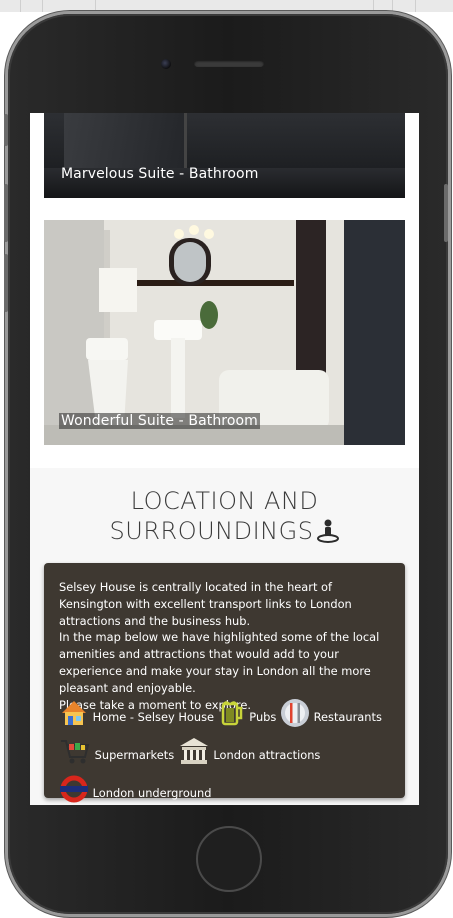 The width and height of the screenshot is (453, 918). What do you see at coordinates (229, 859) in the screenshot?
I see `home-button` at bounding box center [229, 859].